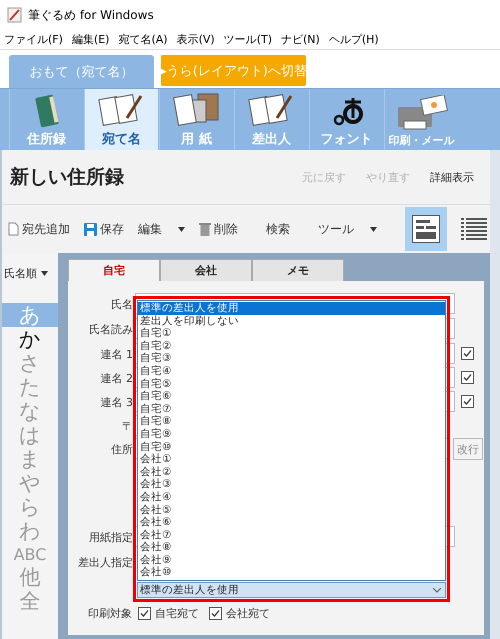  I want to click on checkbox-label: 自宅宛て, so click(177, 613).